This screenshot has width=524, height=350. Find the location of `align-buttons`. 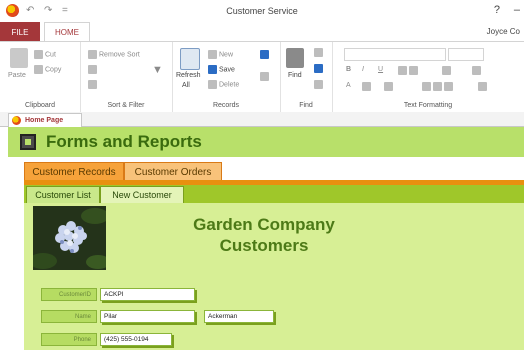

align-buttons is located at coordinates (438, 86).